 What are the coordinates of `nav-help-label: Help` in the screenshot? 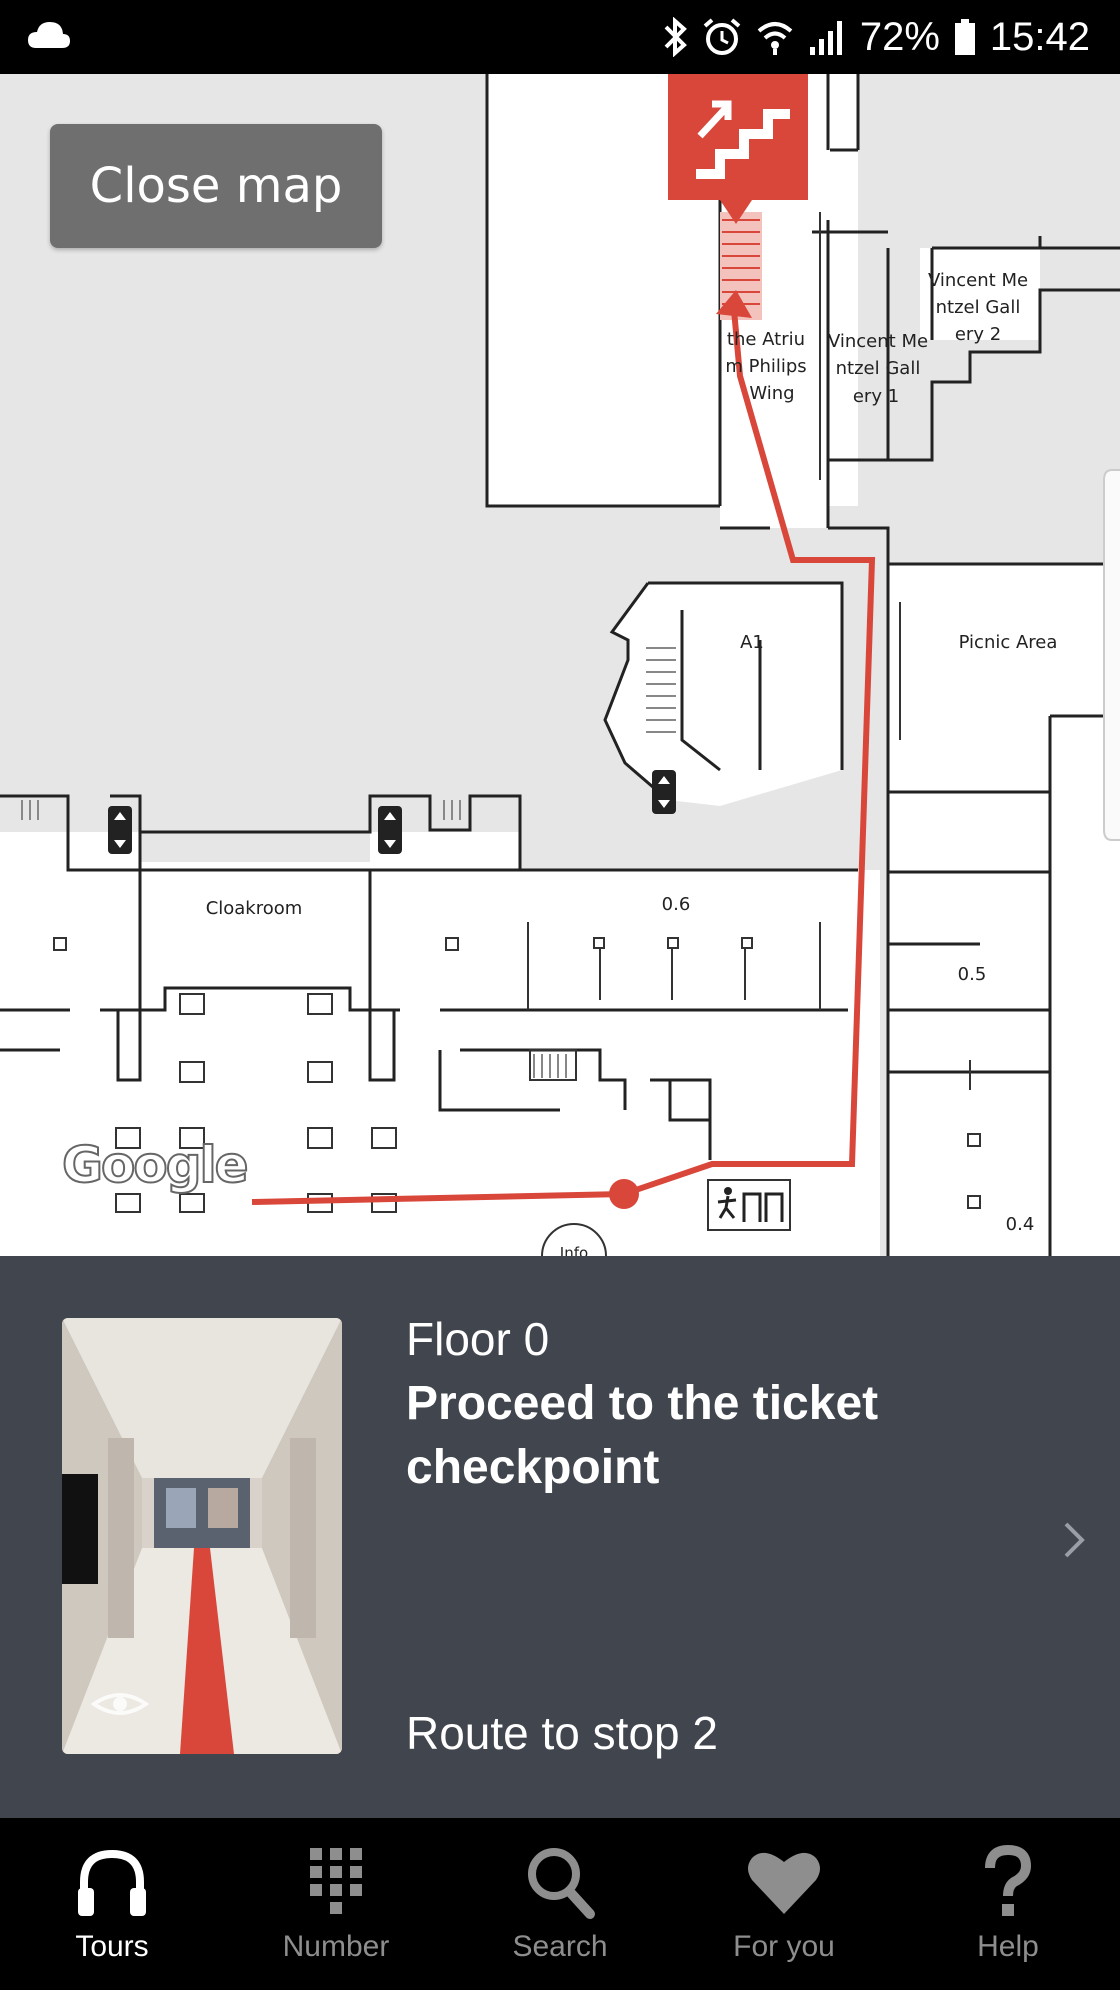 It's located at (1008, 1946).